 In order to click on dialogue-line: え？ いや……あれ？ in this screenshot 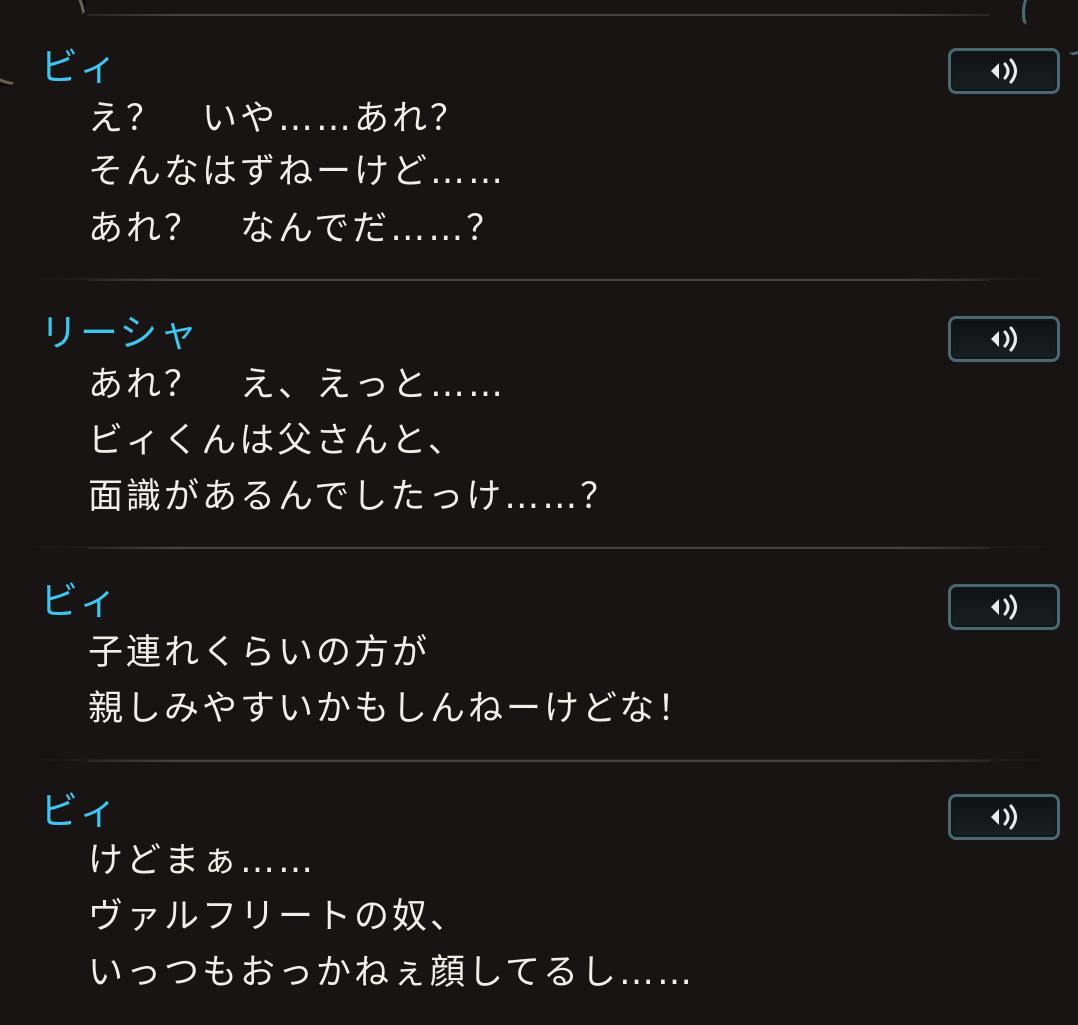, I will do `click(278, 119)`.